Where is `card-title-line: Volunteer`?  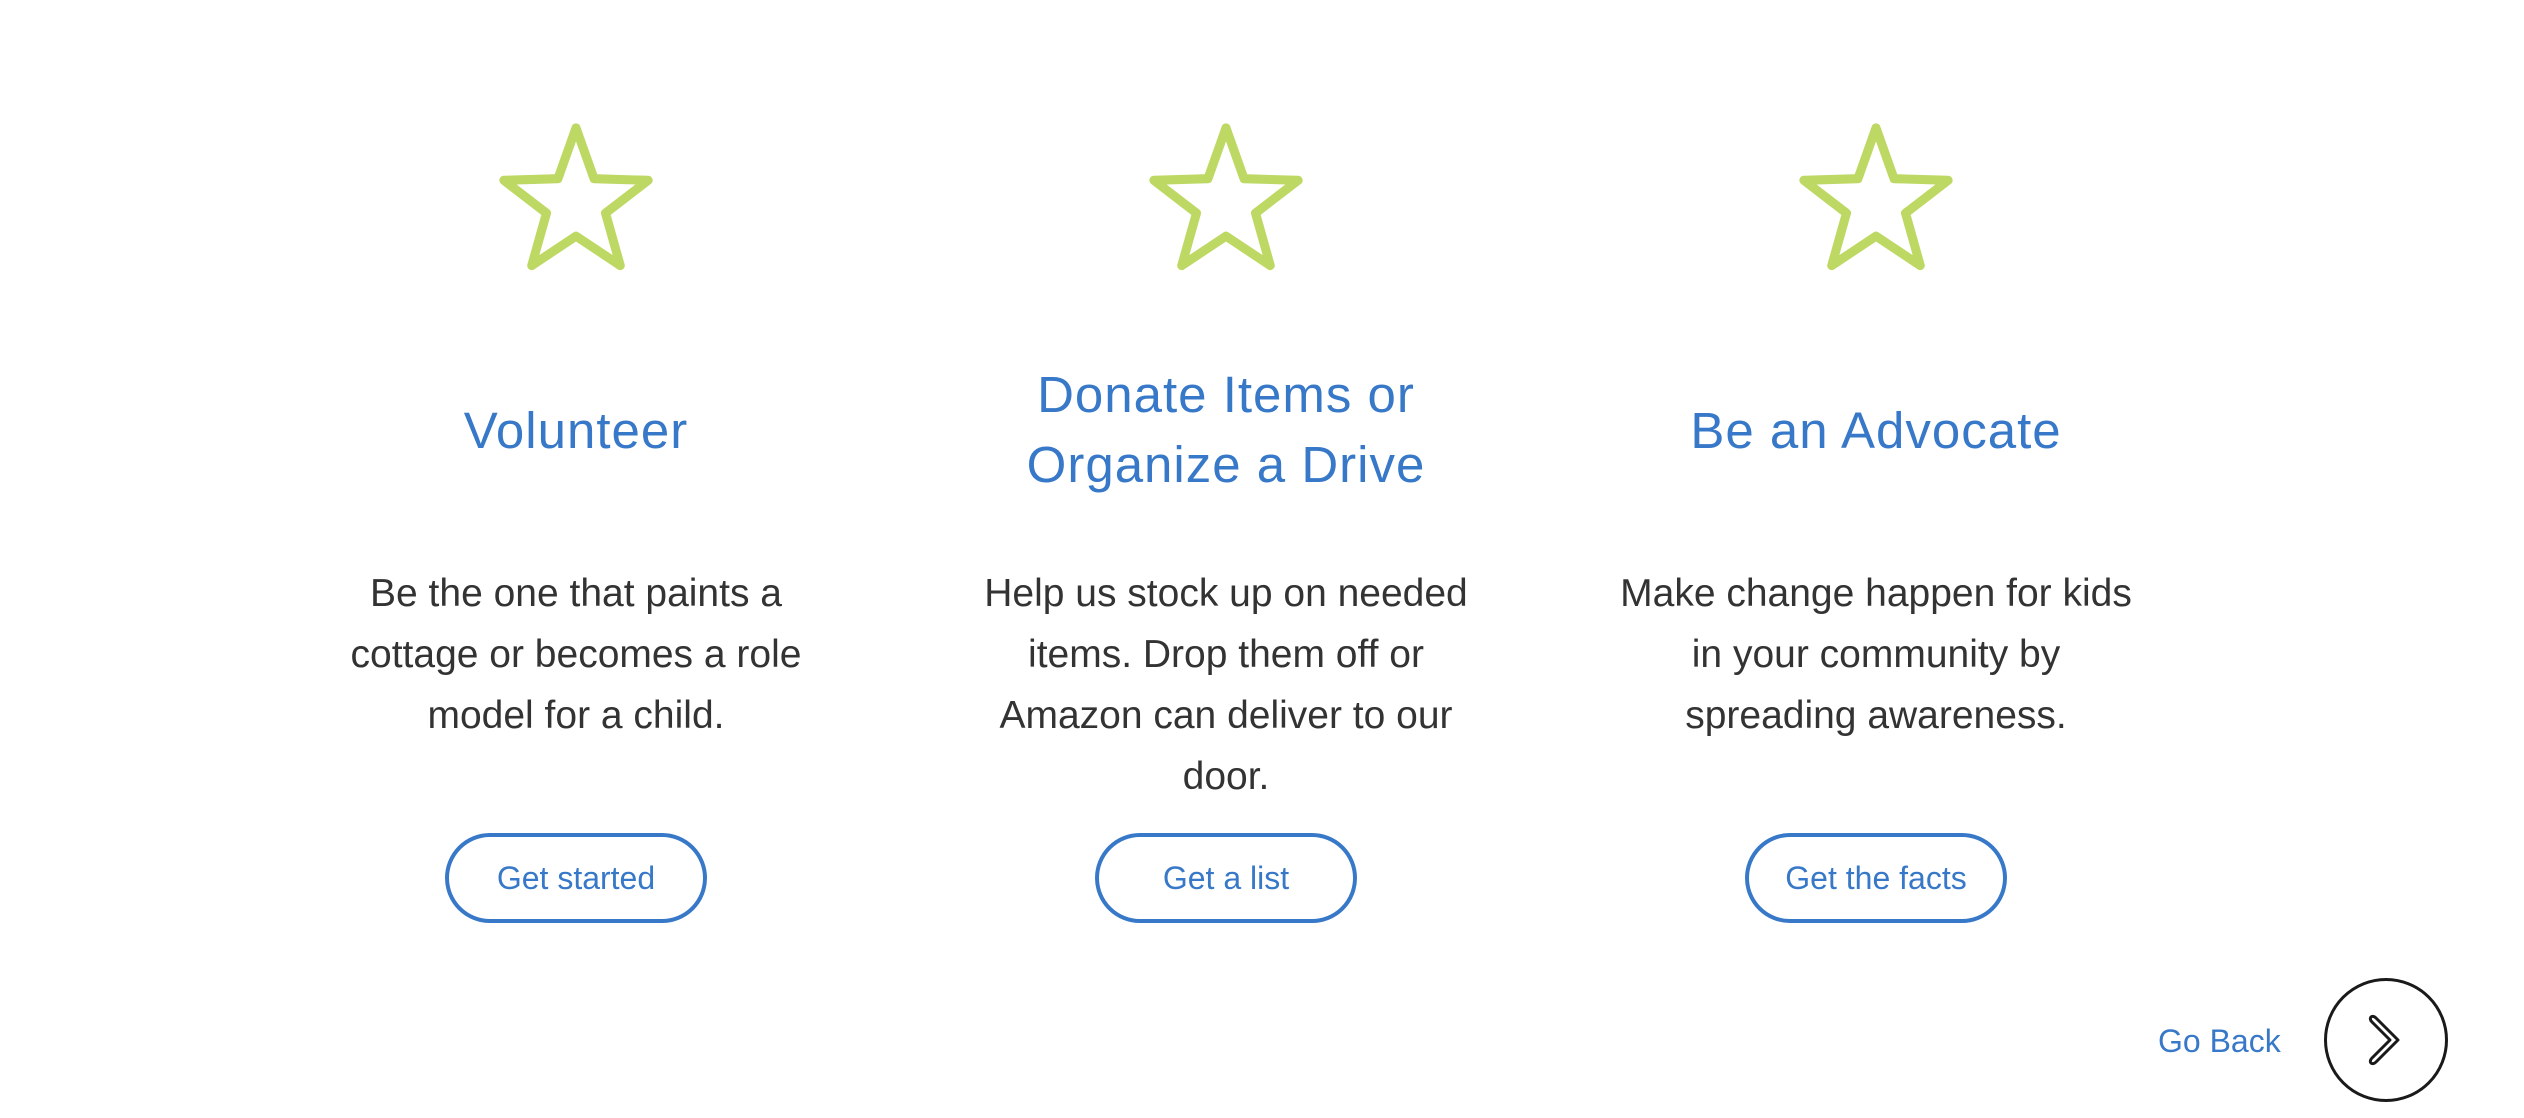 card-title-line: Volunteer is located at coordinates (576, 430).